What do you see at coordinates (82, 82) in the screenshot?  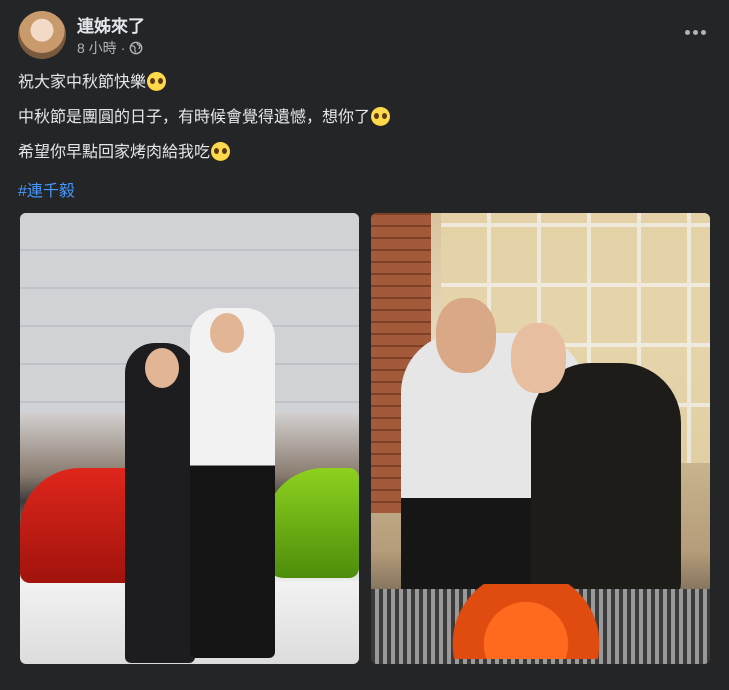 I see `post-text: 祝大家中秋節快樂` at bounding box center [82, 82].